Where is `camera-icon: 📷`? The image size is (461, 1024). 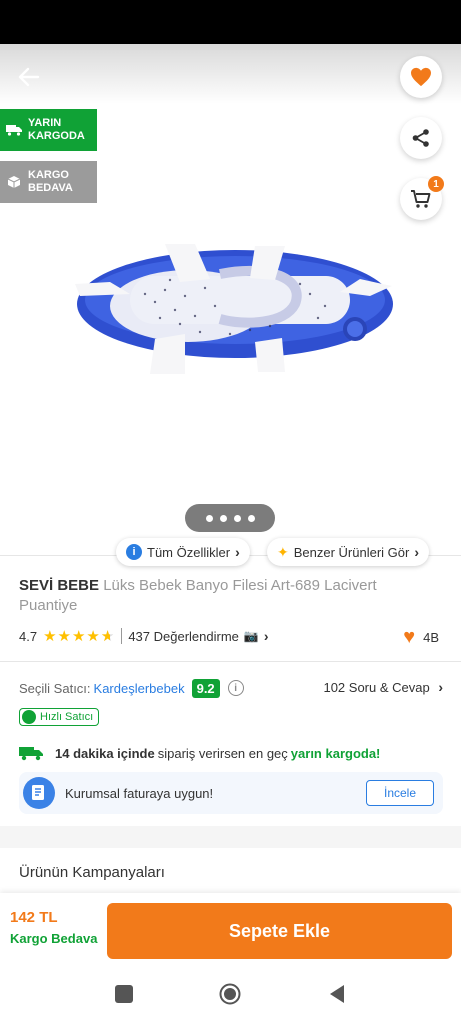
camera-icon: 📷 is located at coordinates (251, 636).